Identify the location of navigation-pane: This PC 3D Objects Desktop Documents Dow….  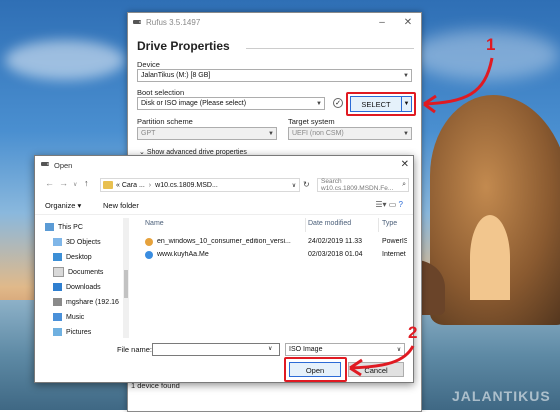
(86, 278).